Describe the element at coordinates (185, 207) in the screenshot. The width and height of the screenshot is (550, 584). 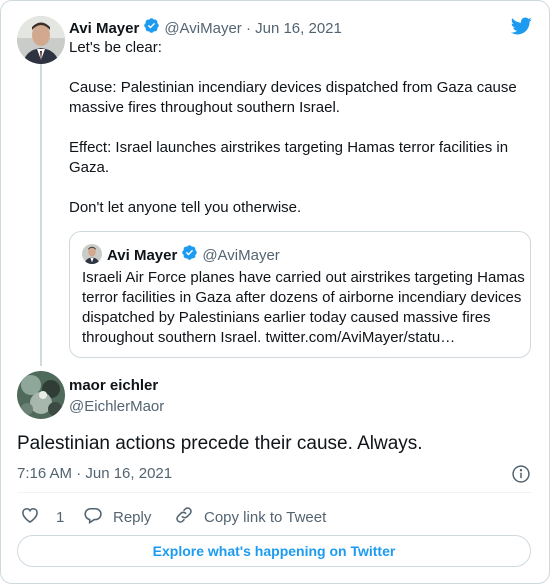
I see `tweet-paragraph: Don't let anyone tell you otherwise.` at that location.